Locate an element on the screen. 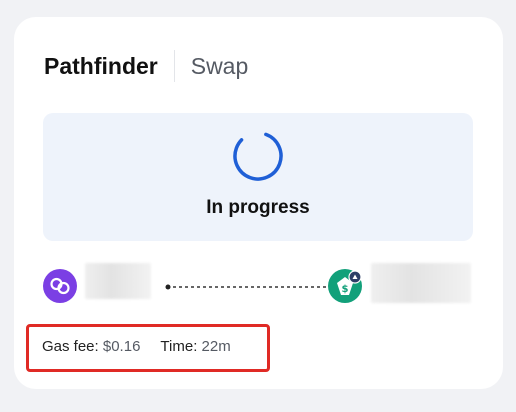 Image resolution: width=516 pixels, height=412 pixels. from-token-details-redacted is located at coordinates (118, 281).